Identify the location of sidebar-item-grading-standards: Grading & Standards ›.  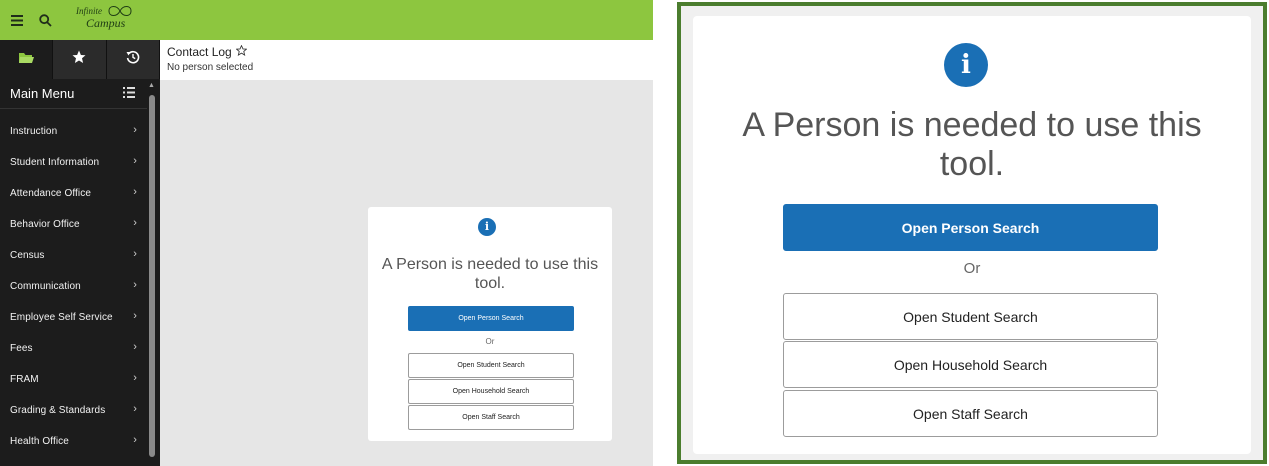
(73, 410).